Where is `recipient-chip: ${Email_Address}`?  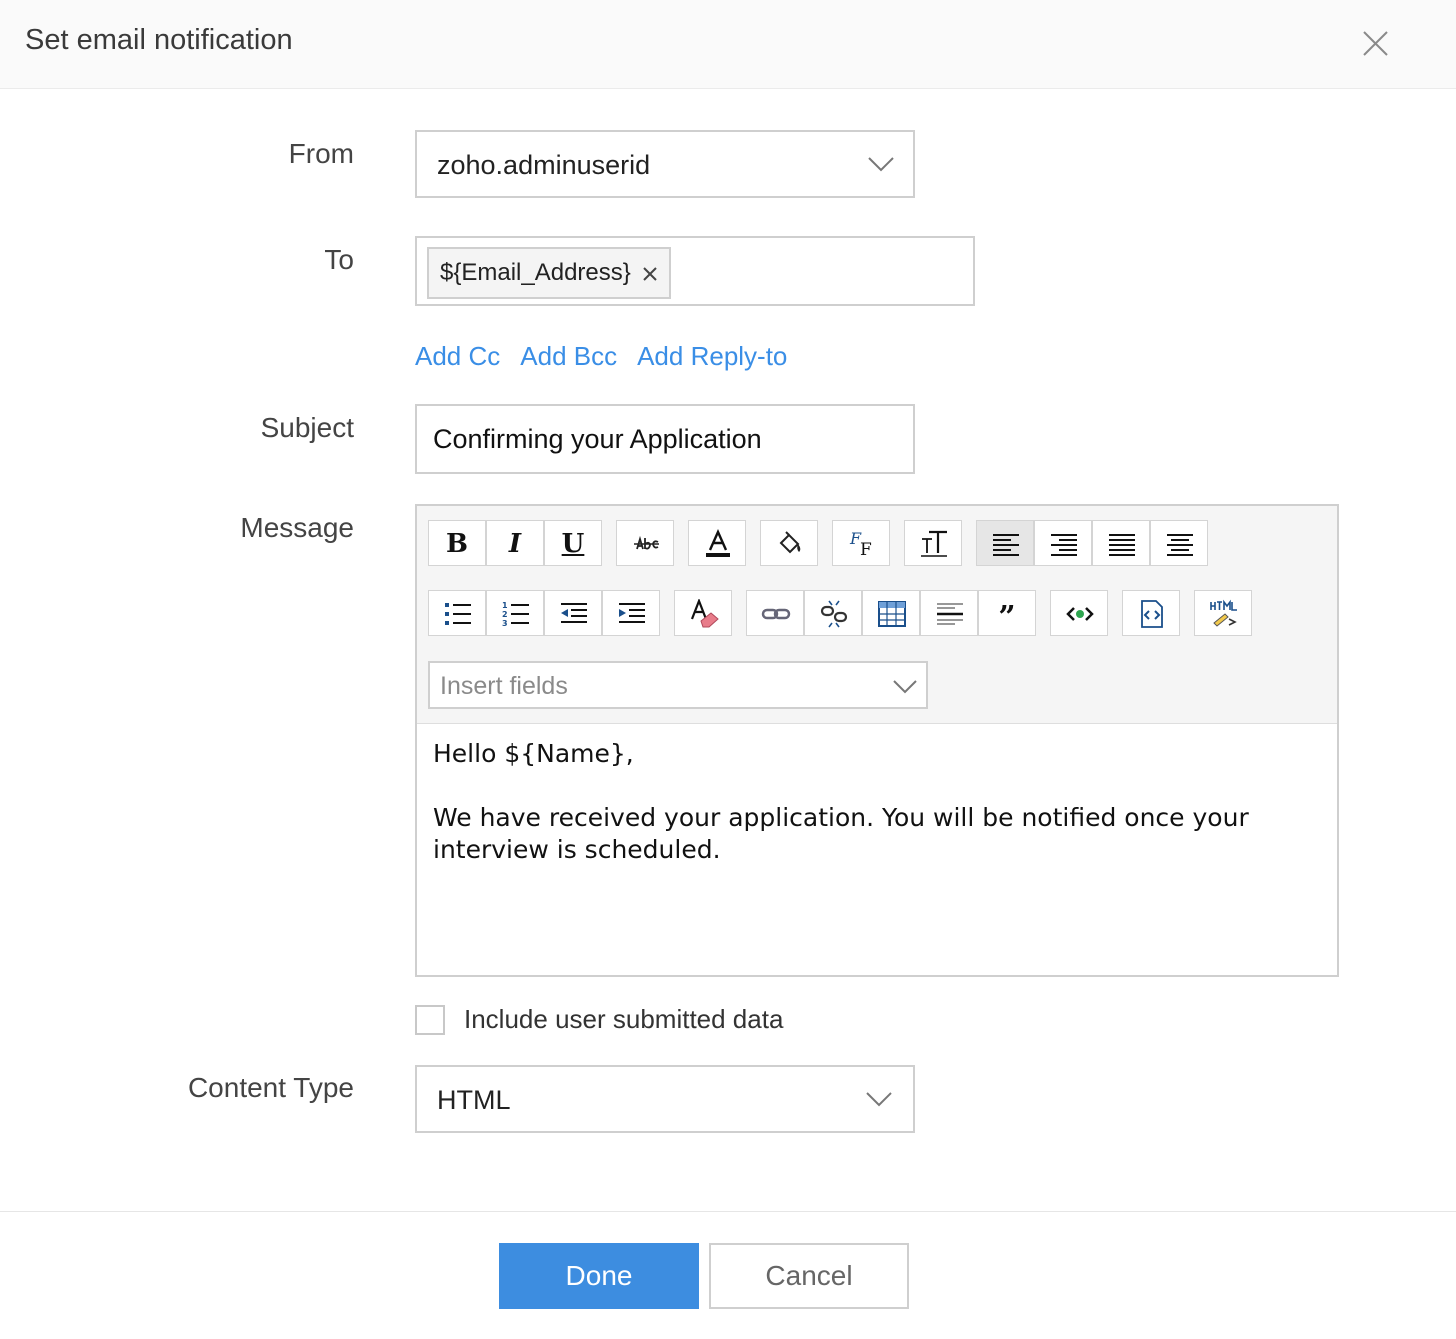 recipient-chip: ${Email_Address} is located at coordinates (549, 273).